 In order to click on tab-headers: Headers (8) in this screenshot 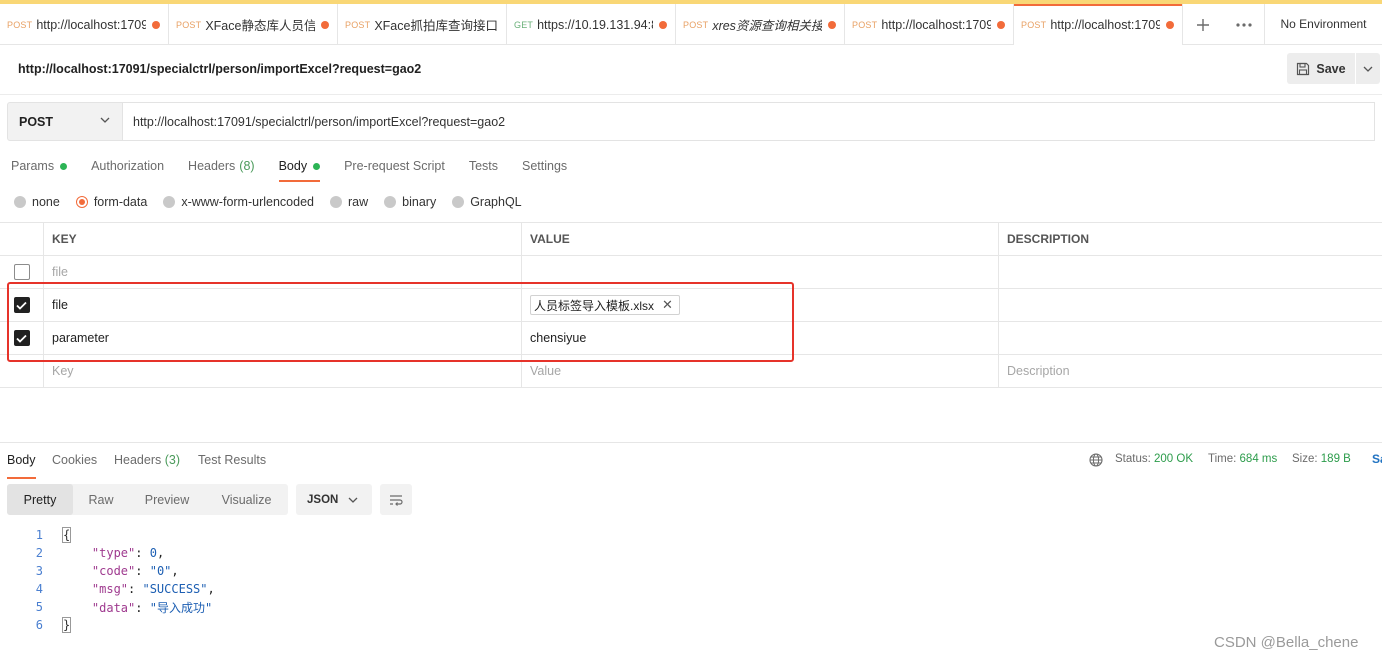, I will do `click(221, 166)`.